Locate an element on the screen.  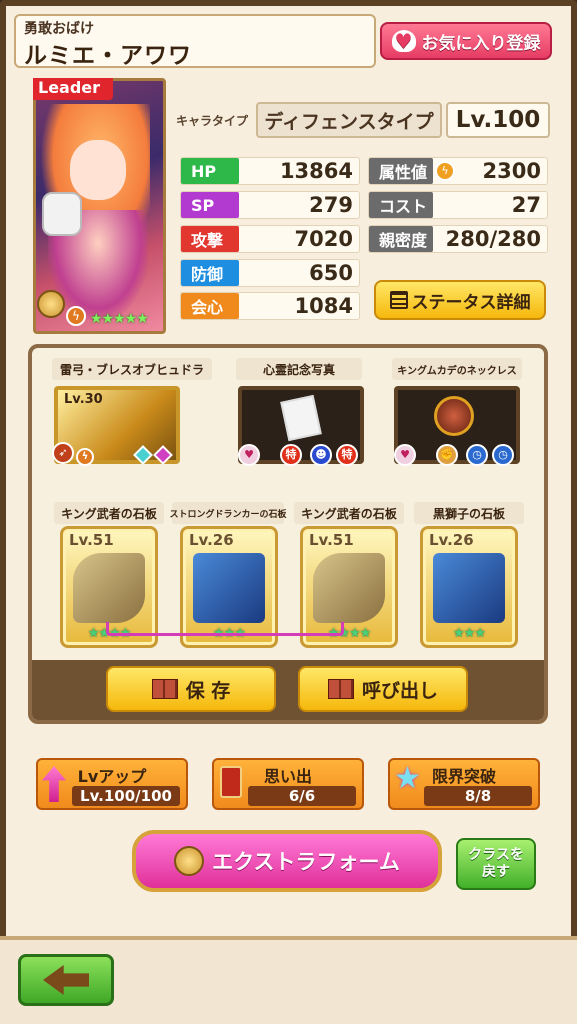
level-up-title: Lvアップ is located at coordinates (112, 776).